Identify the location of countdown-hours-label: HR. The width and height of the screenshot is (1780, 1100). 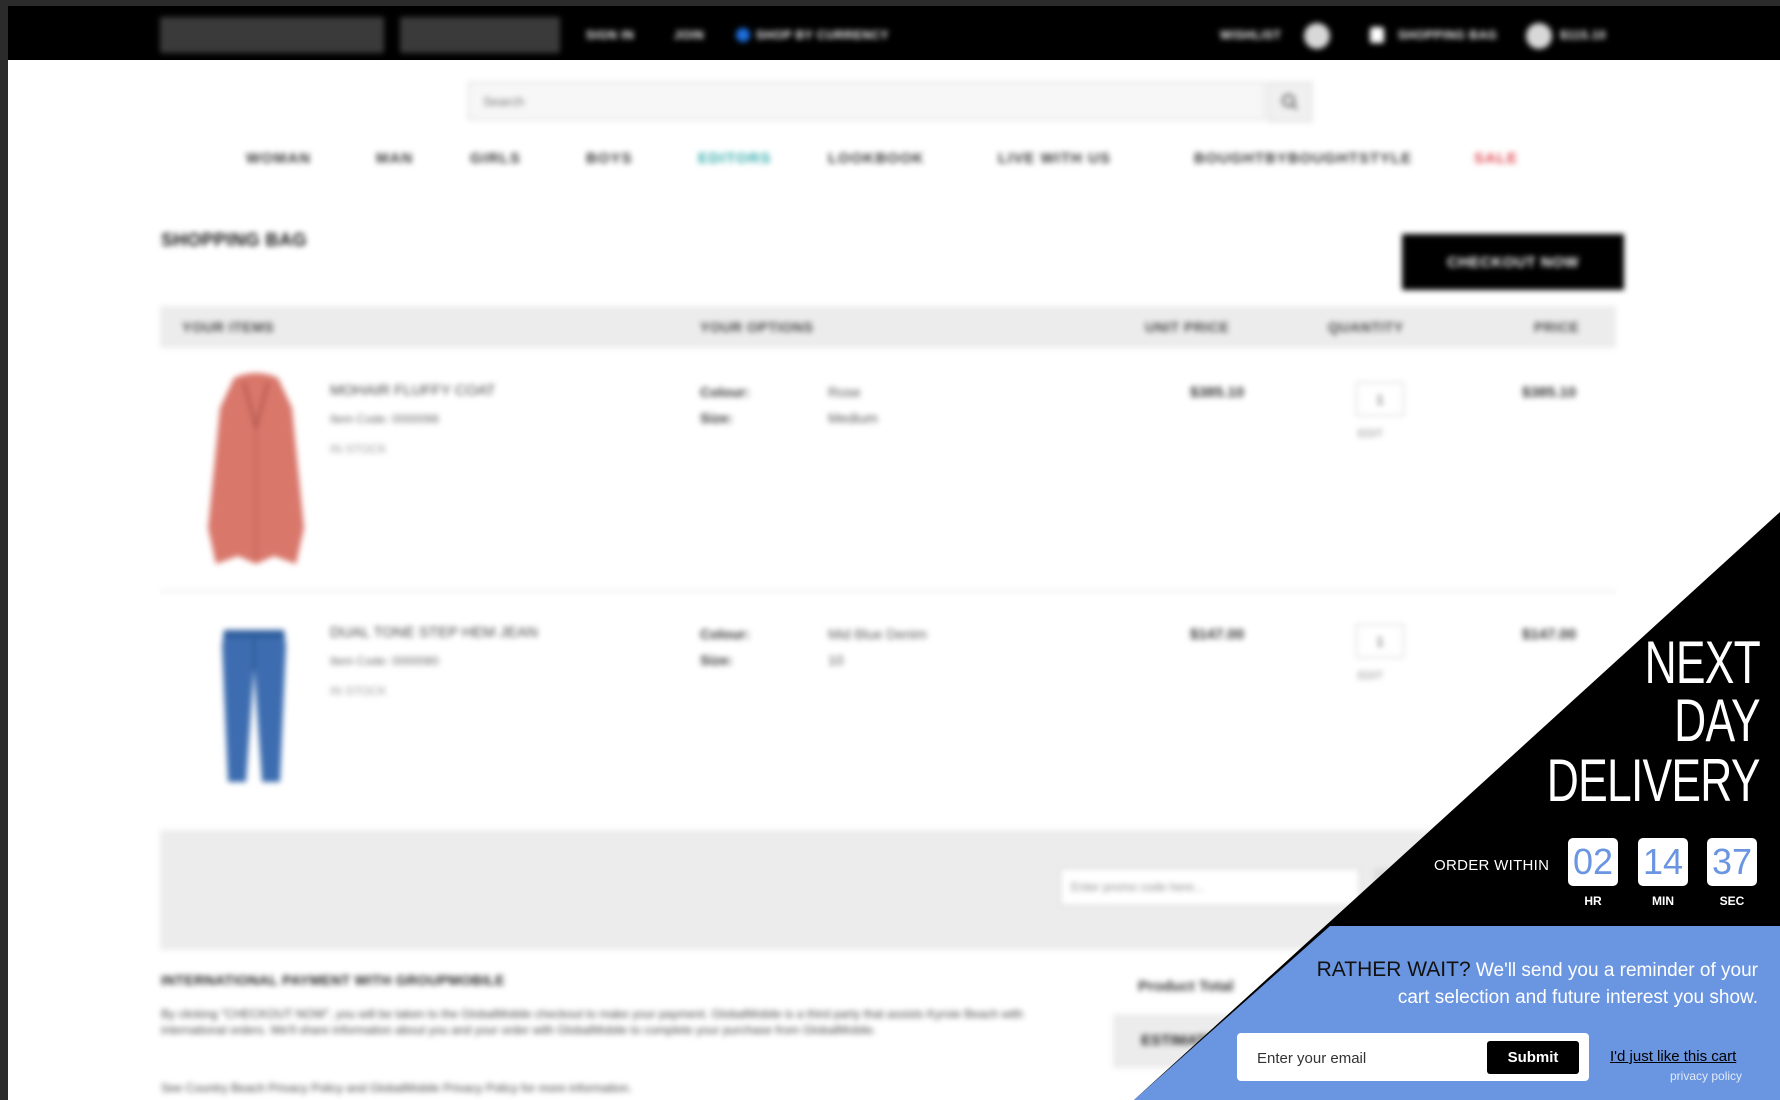
(1593, 901).